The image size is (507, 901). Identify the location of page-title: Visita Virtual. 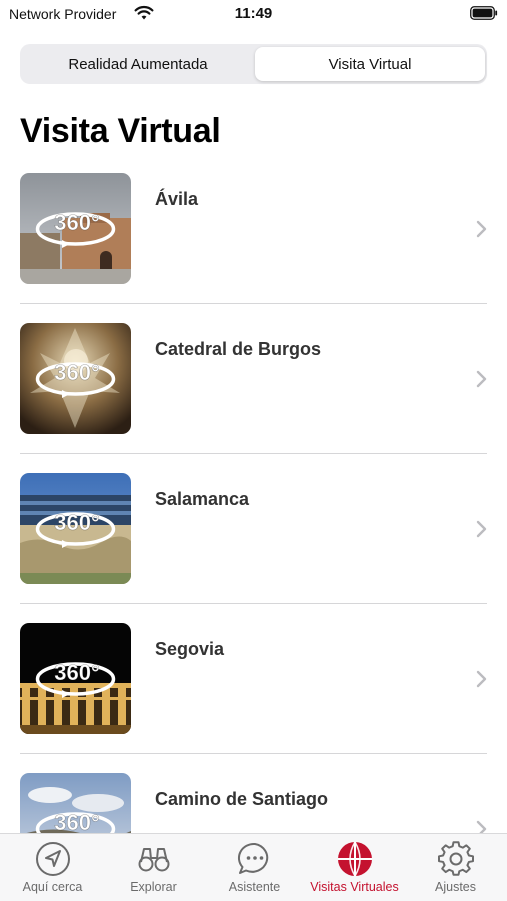
(120, 131).